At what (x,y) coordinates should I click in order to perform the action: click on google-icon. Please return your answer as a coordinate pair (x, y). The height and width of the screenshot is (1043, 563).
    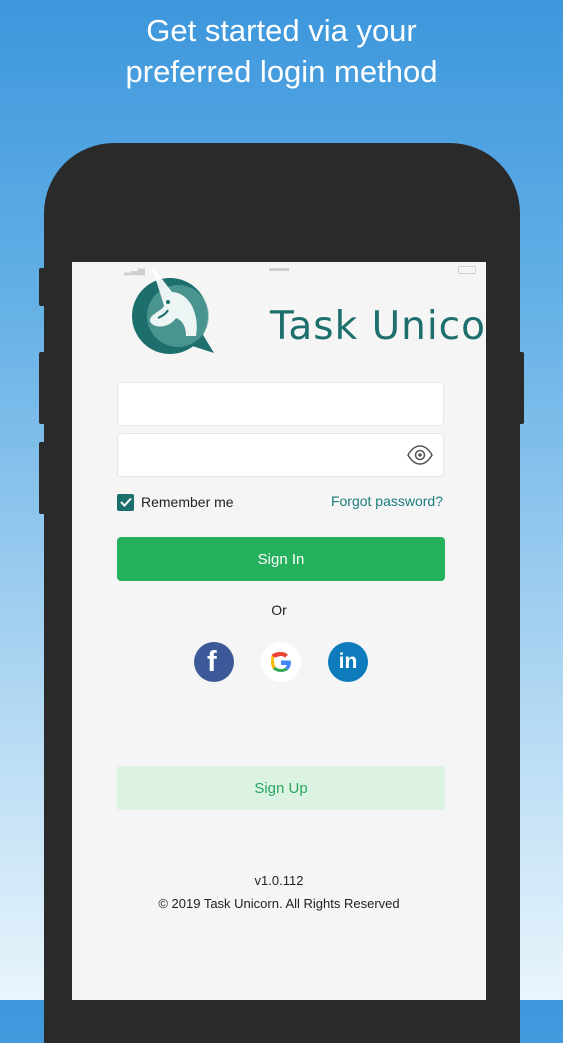
    Looking at the image, I should click on (281, 662).